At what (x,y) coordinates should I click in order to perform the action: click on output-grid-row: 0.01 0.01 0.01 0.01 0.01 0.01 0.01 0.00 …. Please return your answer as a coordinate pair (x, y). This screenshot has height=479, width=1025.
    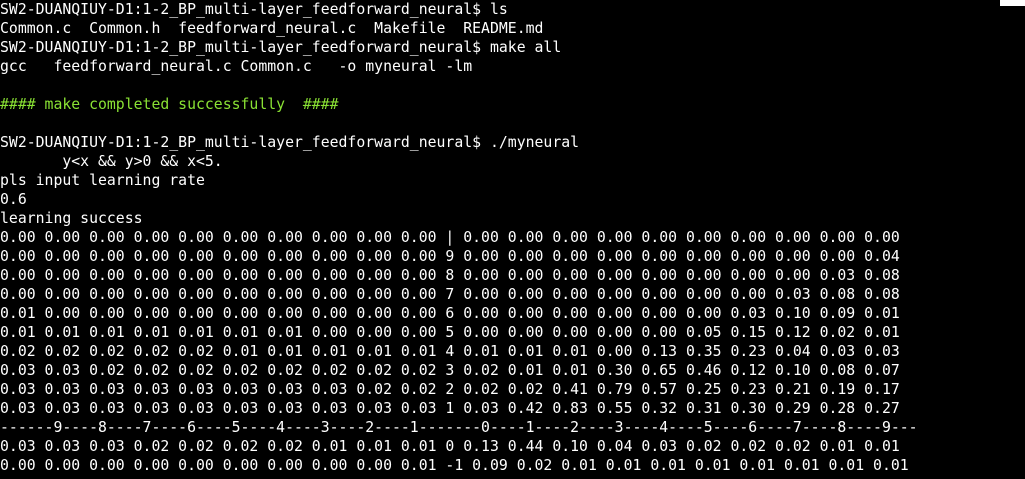
    Looking at the image, I should click on (450, 332).